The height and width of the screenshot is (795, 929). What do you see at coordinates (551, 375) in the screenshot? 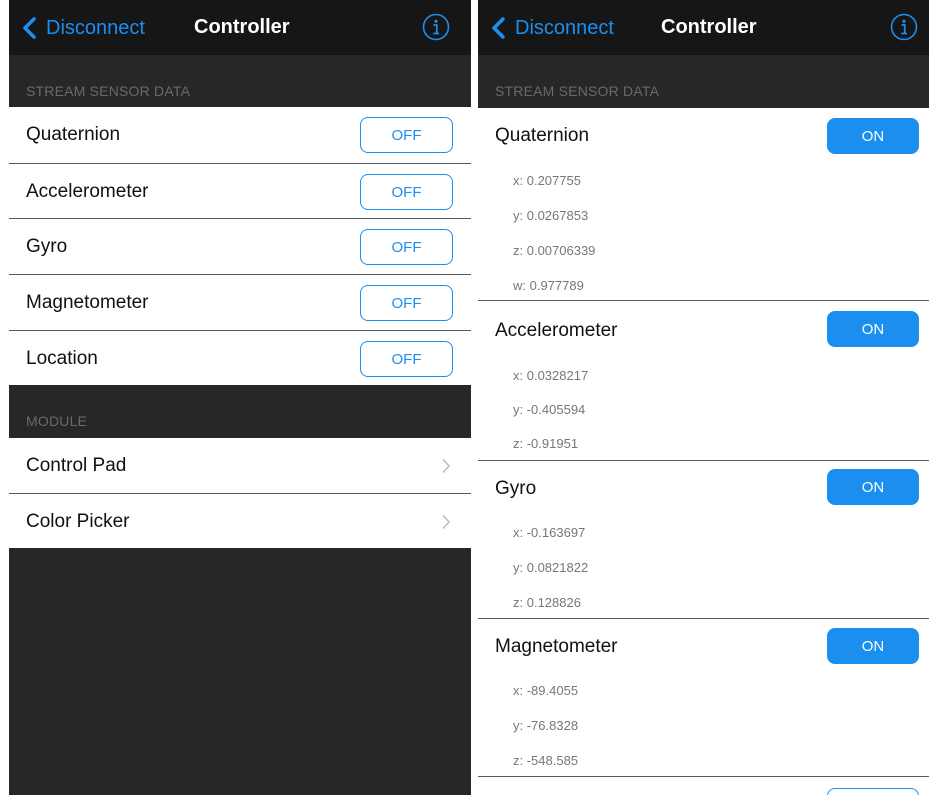
I see `accelerometer-x-value: x: 0.0328217` at bounding box center [551, 375].